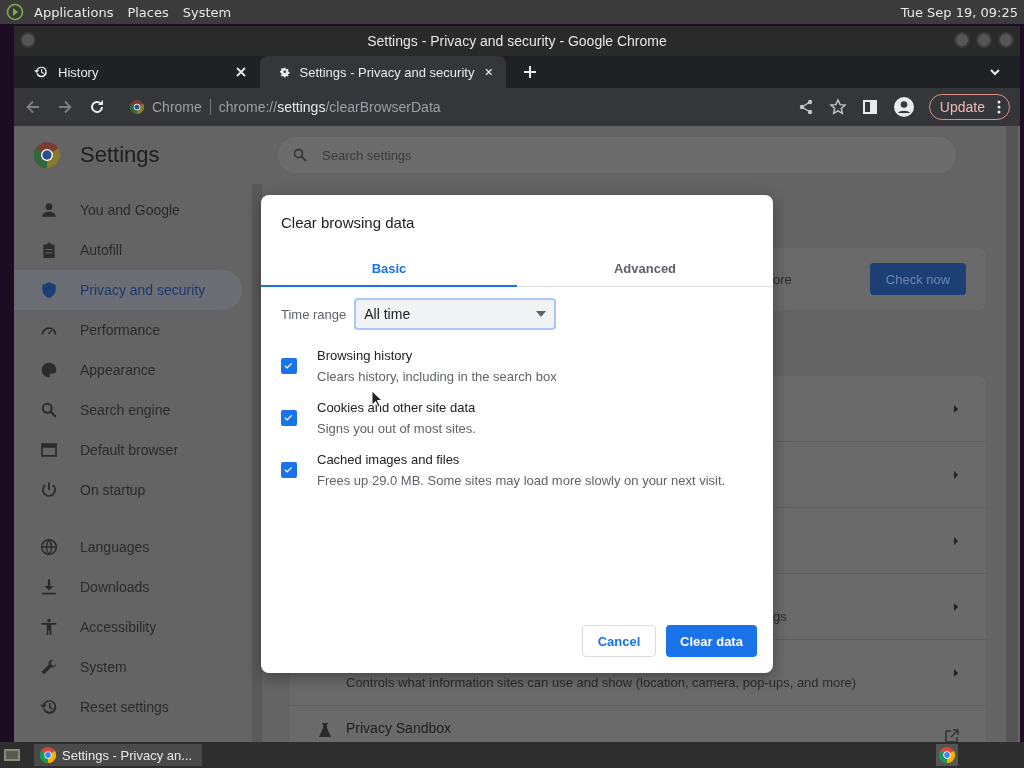 The image size is (1024, 768). I want to click on row-title: Privacy Sandbox, so click(399, 728).